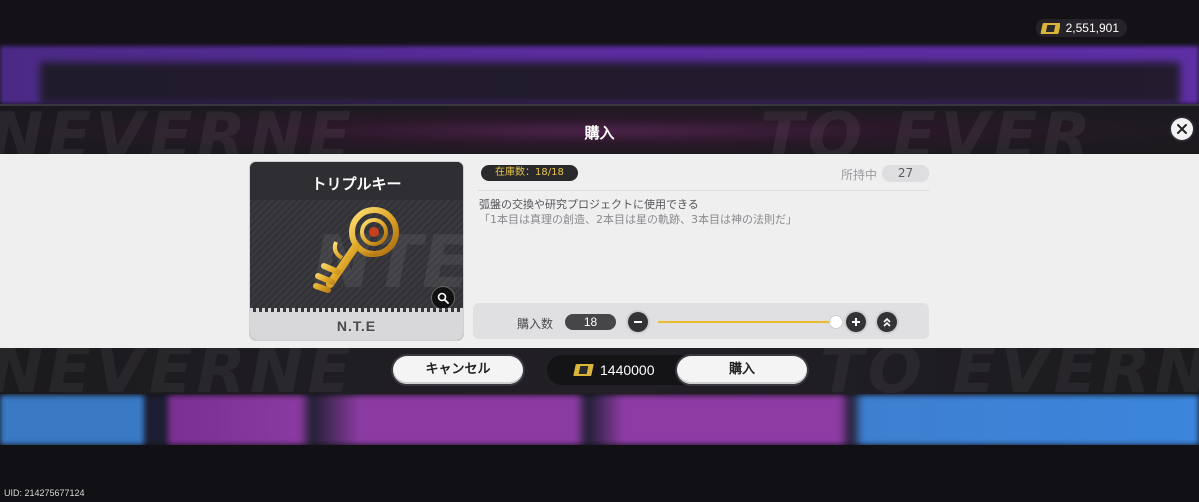 The height and width of the screenshot is (502, 1199). I want to click on plus-icon, so click(856, 322).